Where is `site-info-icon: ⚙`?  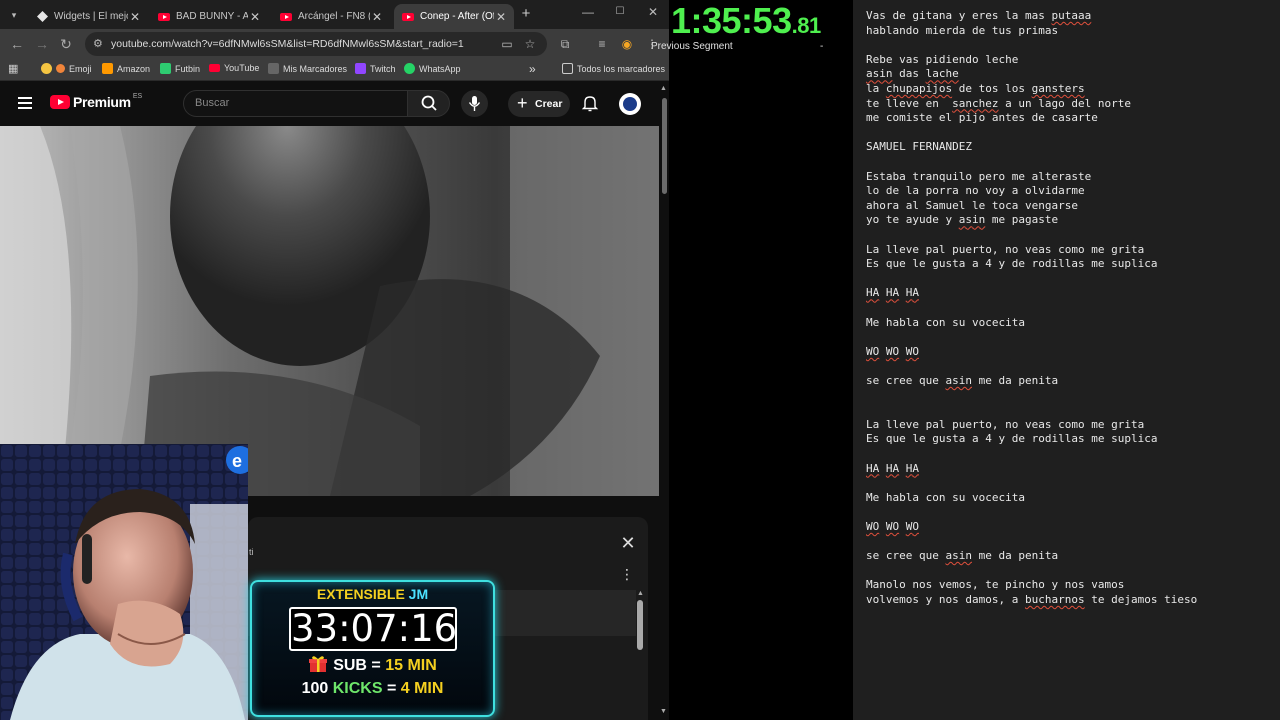 site-info-icon: ⚙ is located at coordinates (98, 44).